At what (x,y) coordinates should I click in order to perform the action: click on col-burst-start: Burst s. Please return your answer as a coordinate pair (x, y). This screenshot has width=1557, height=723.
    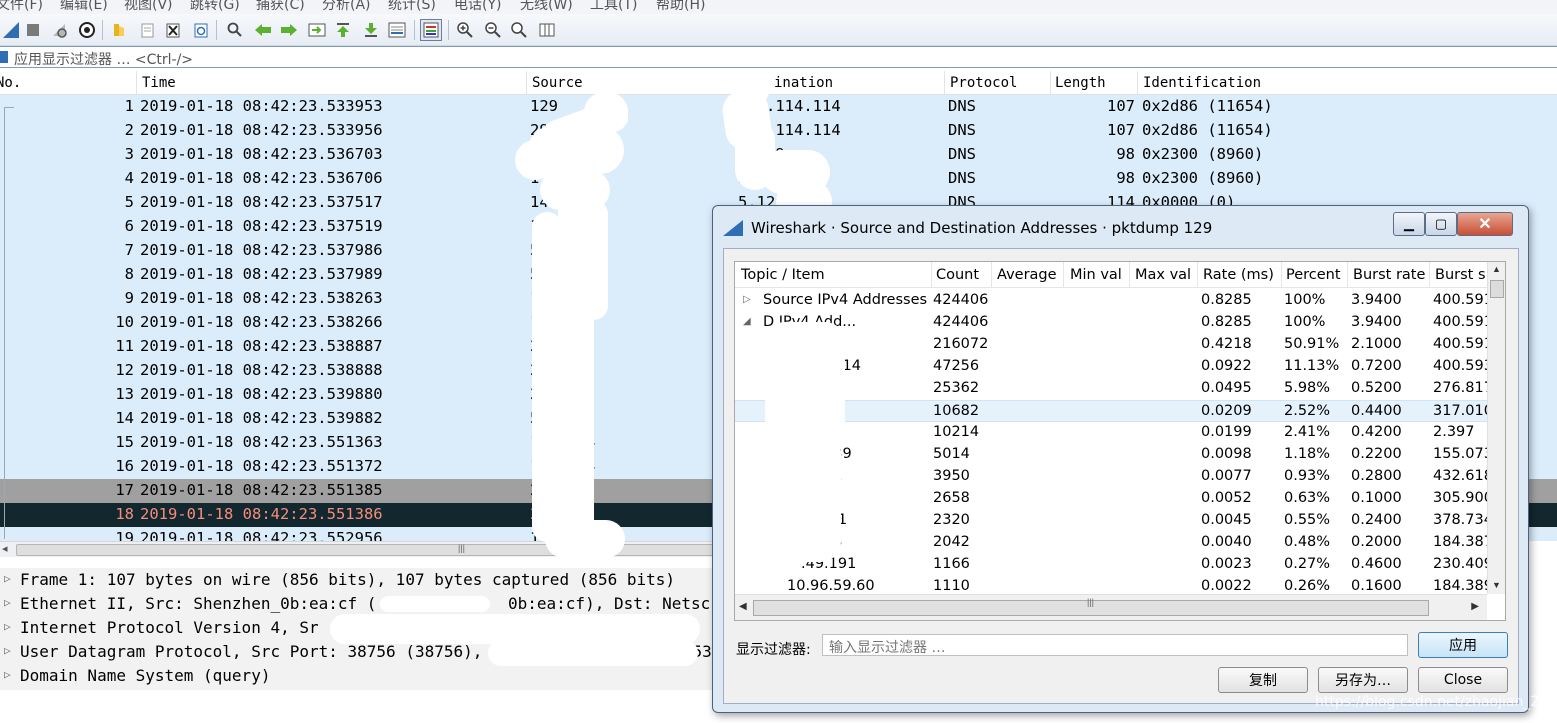
    Looking at the image, I should click on (1460, 275).